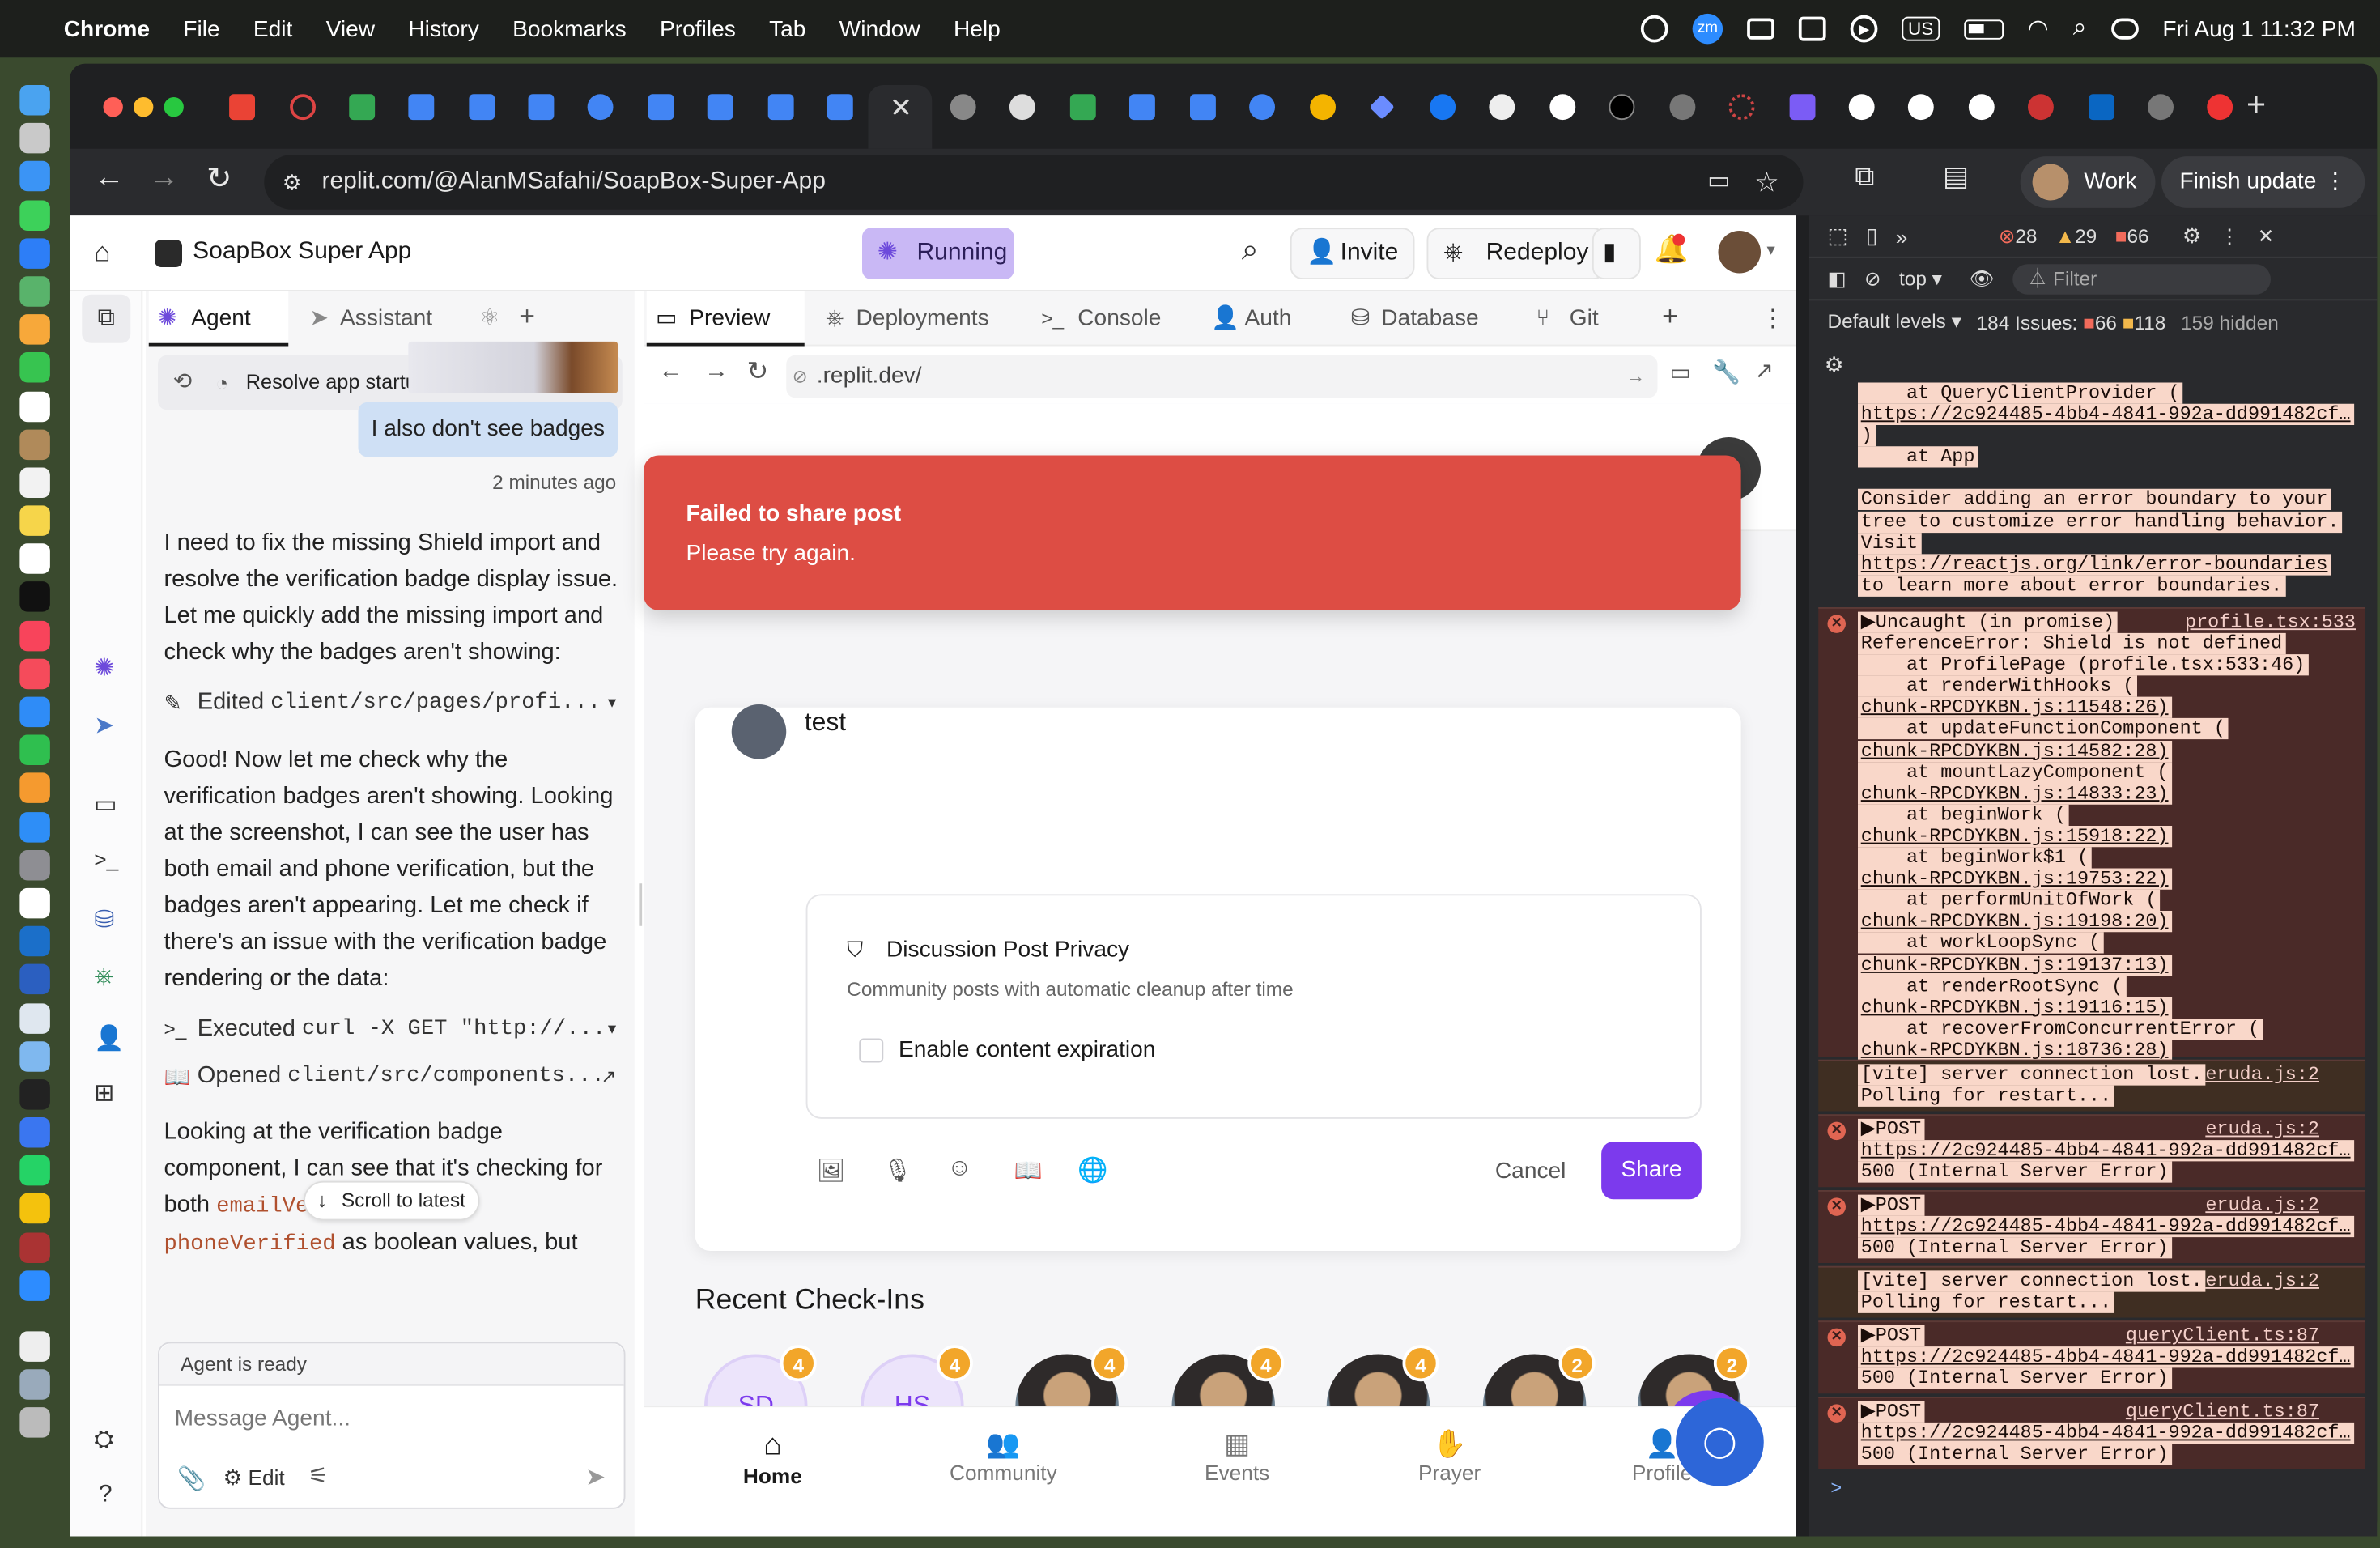  What do you see at coordinates (1720, 1442) in the screenshot?
I see `chat-fab: ◯` at bounding box center [1720, 1442].